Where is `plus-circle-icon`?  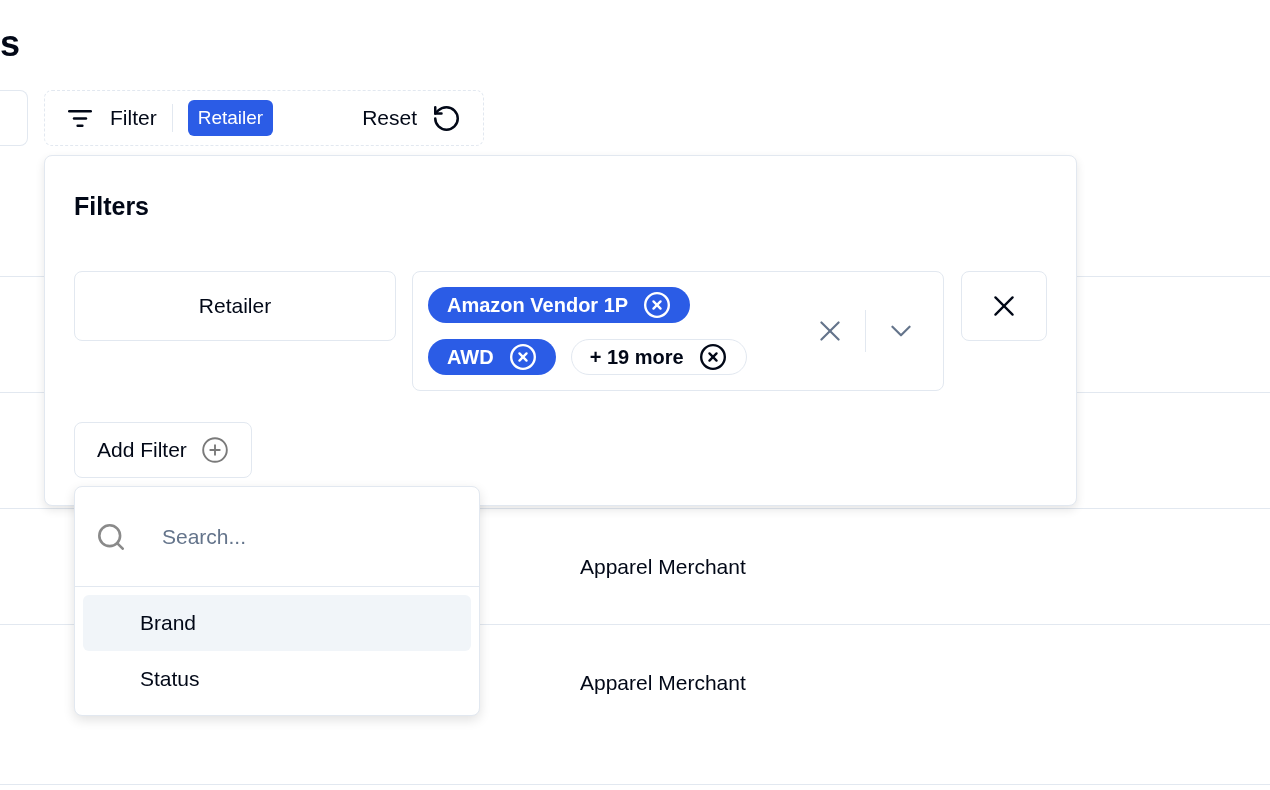
plus-circle-icon is located at coordinates (214, 450).